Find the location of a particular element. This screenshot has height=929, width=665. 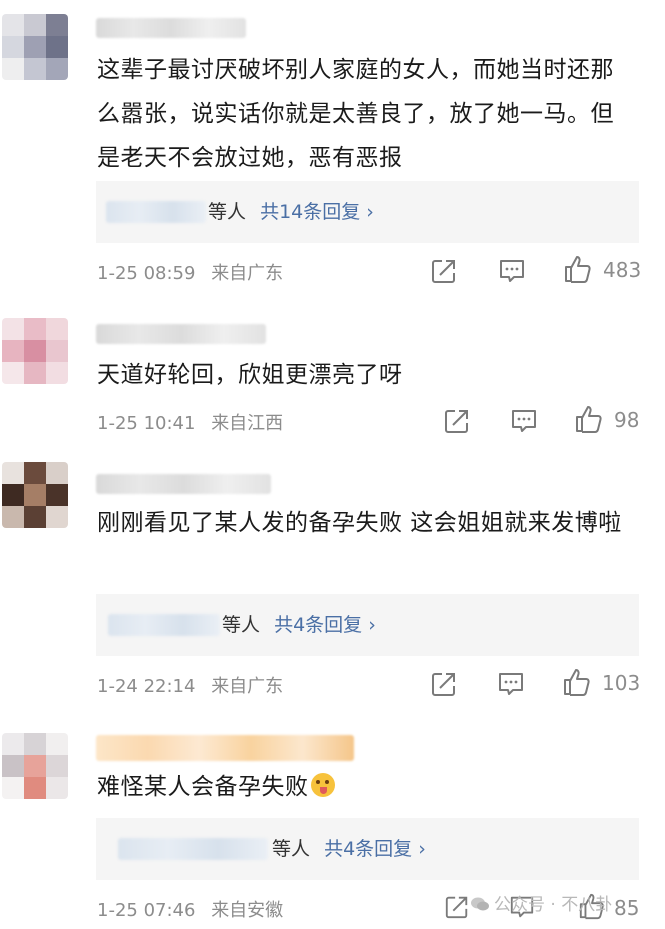

wechat-logo-icon is located at coordinates (480, 904).